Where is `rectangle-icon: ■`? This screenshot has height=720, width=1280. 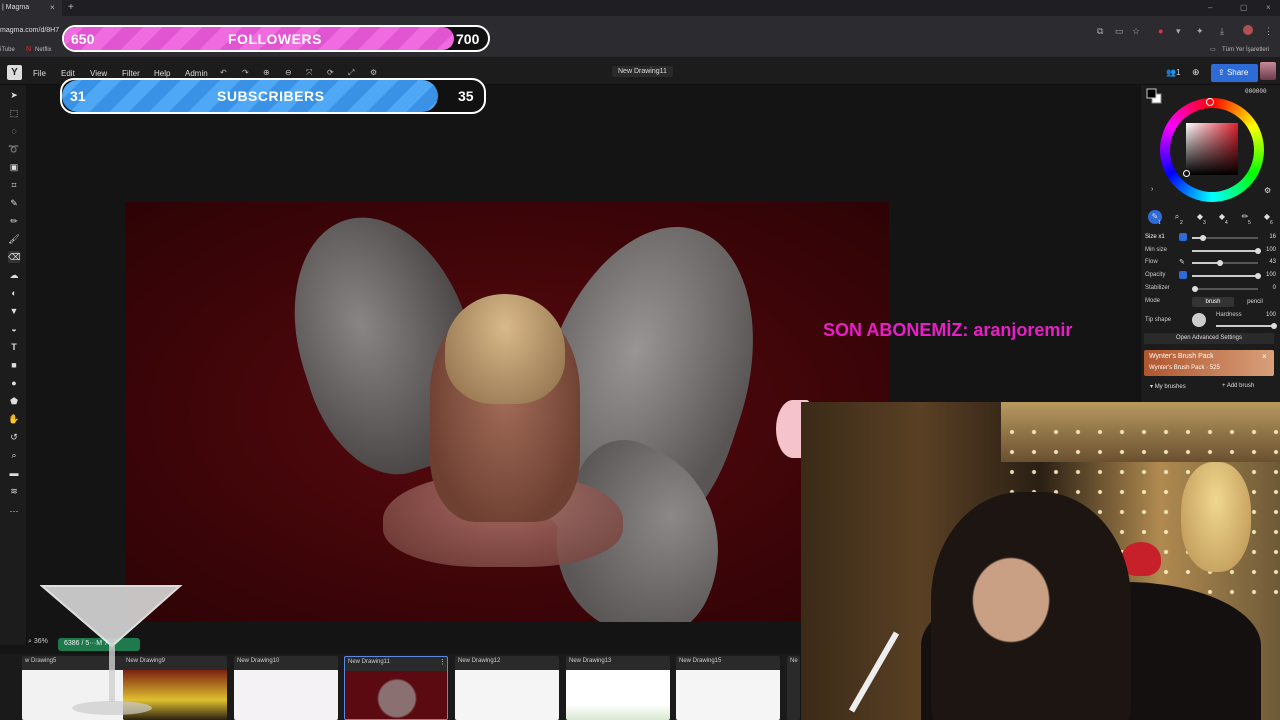
rectangle-icon: ■ is located at coordinates (14, 365).